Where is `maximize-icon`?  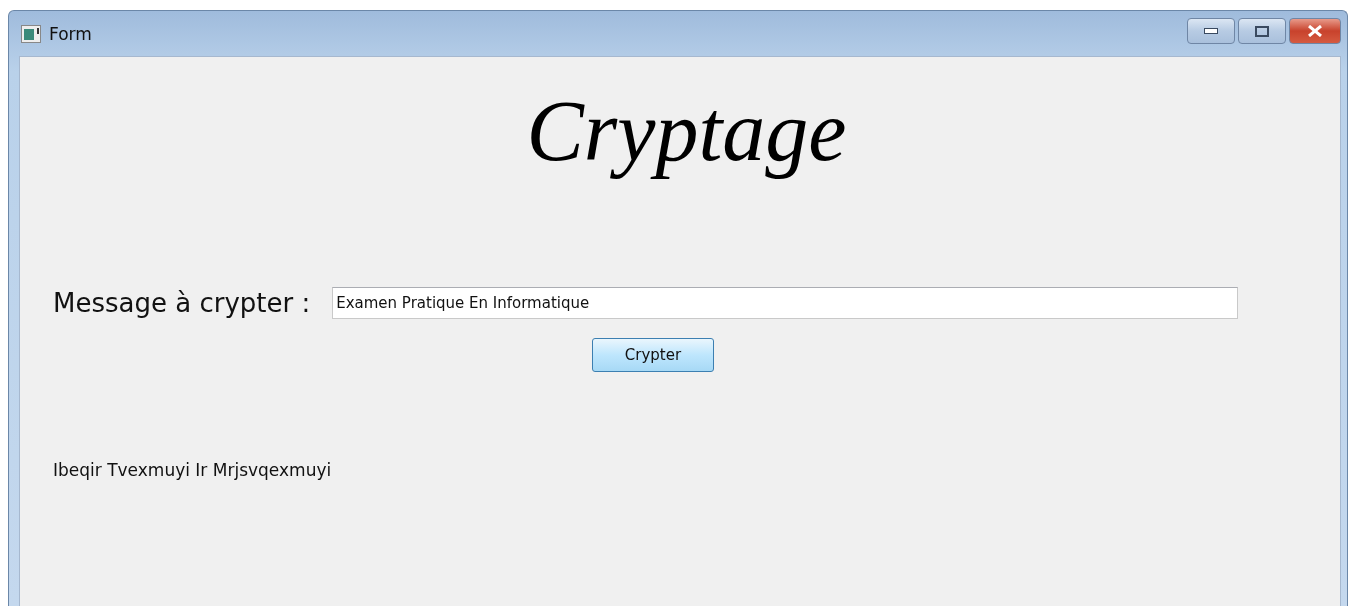
maximize-icon is located at coordinates (1262, 31).